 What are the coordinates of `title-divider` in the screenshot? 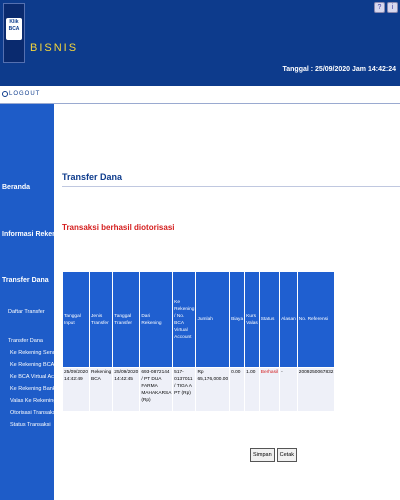 It's located at (231, 186).